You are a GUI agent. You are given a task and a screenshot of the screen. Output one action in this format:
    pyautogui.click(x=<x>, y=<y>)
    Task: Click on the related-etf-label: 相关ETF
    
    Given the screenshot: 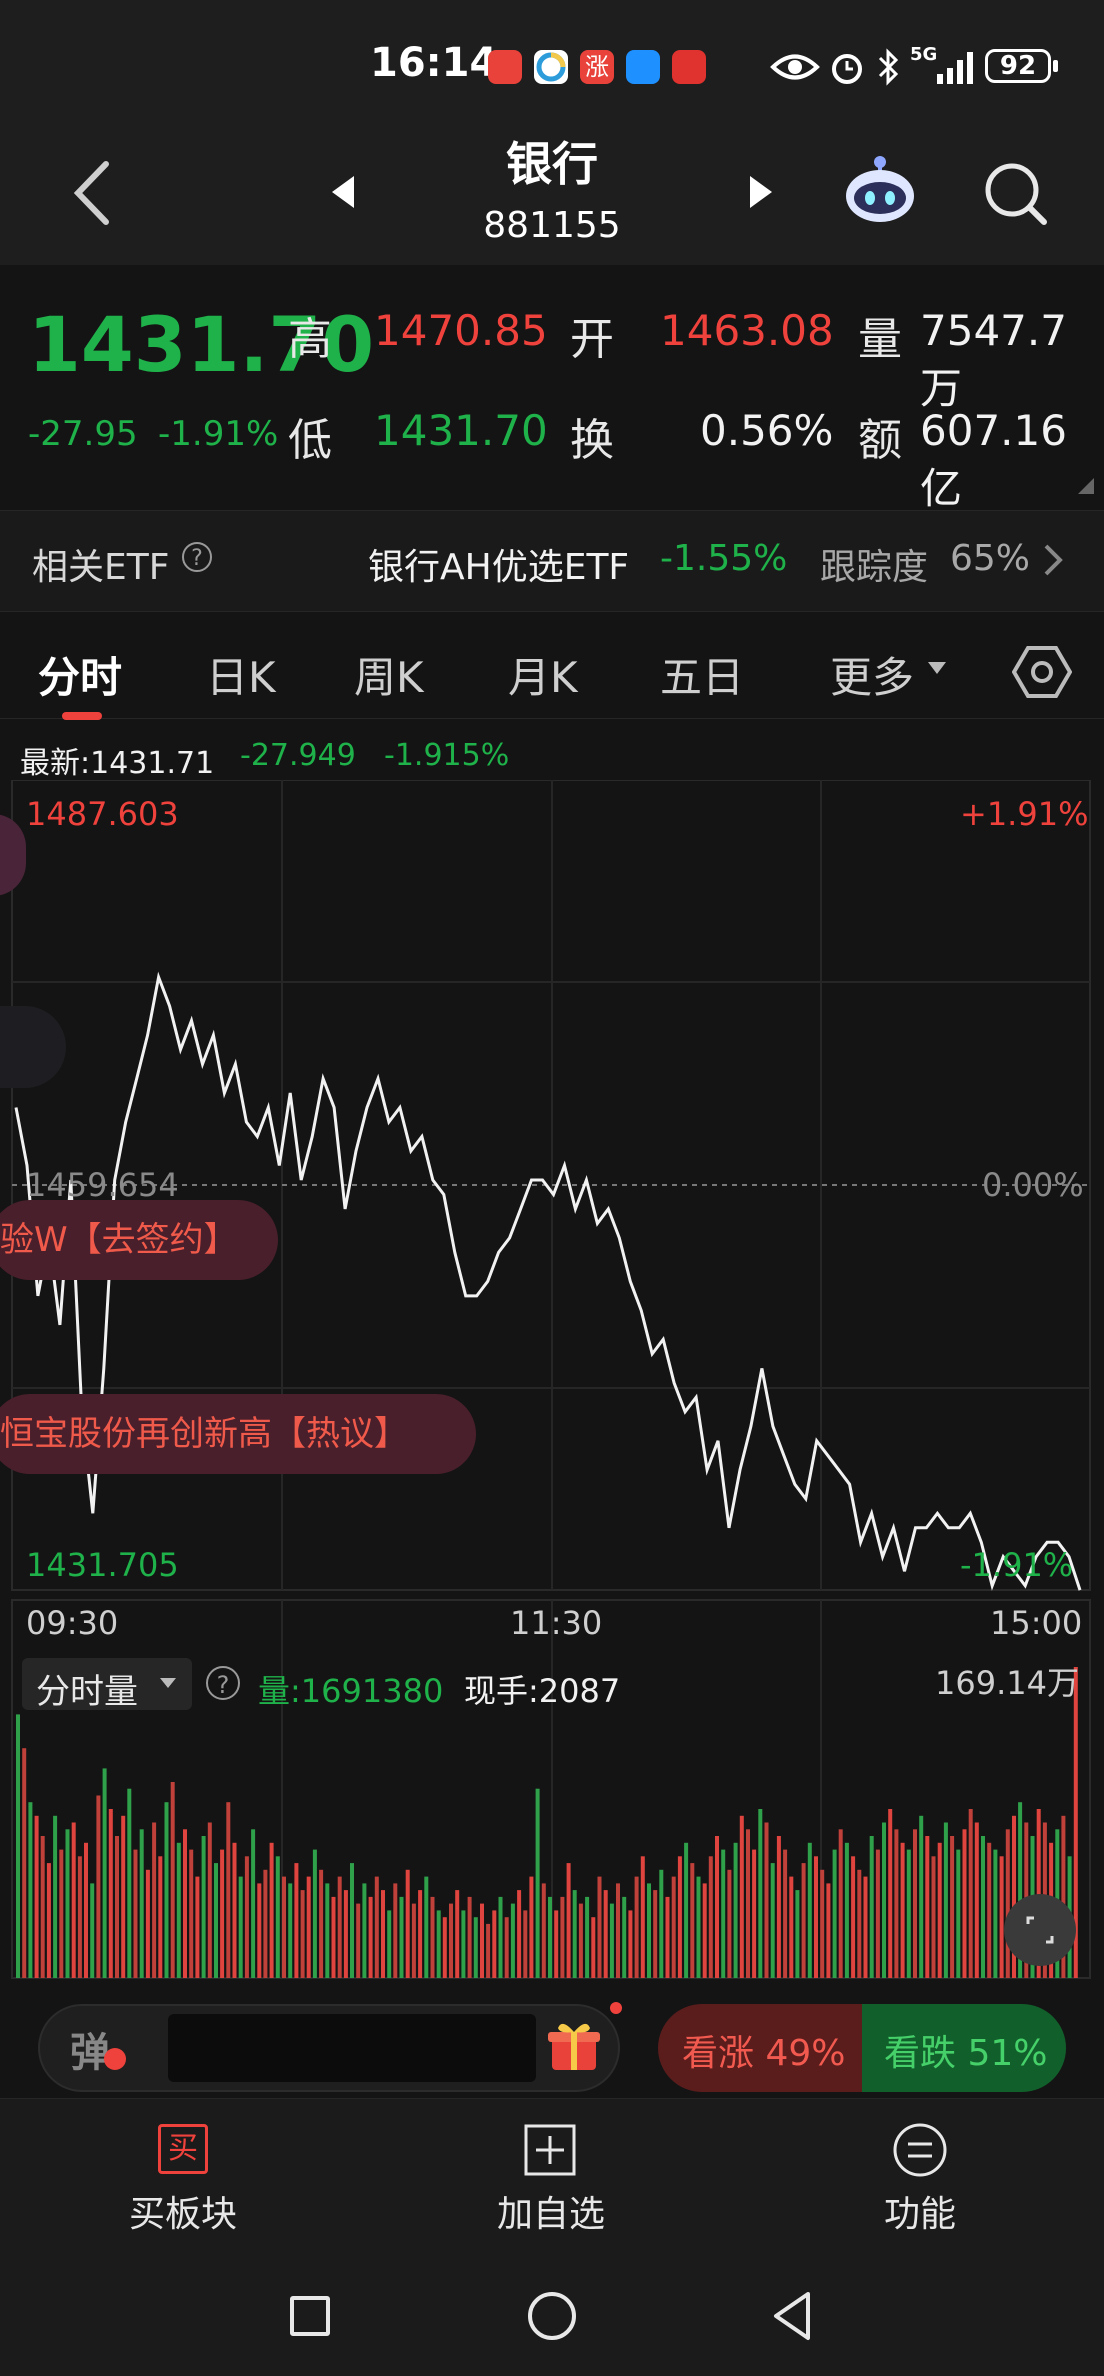 What is the action you would take?
    pyautogui.click(x=101, y=567)
    